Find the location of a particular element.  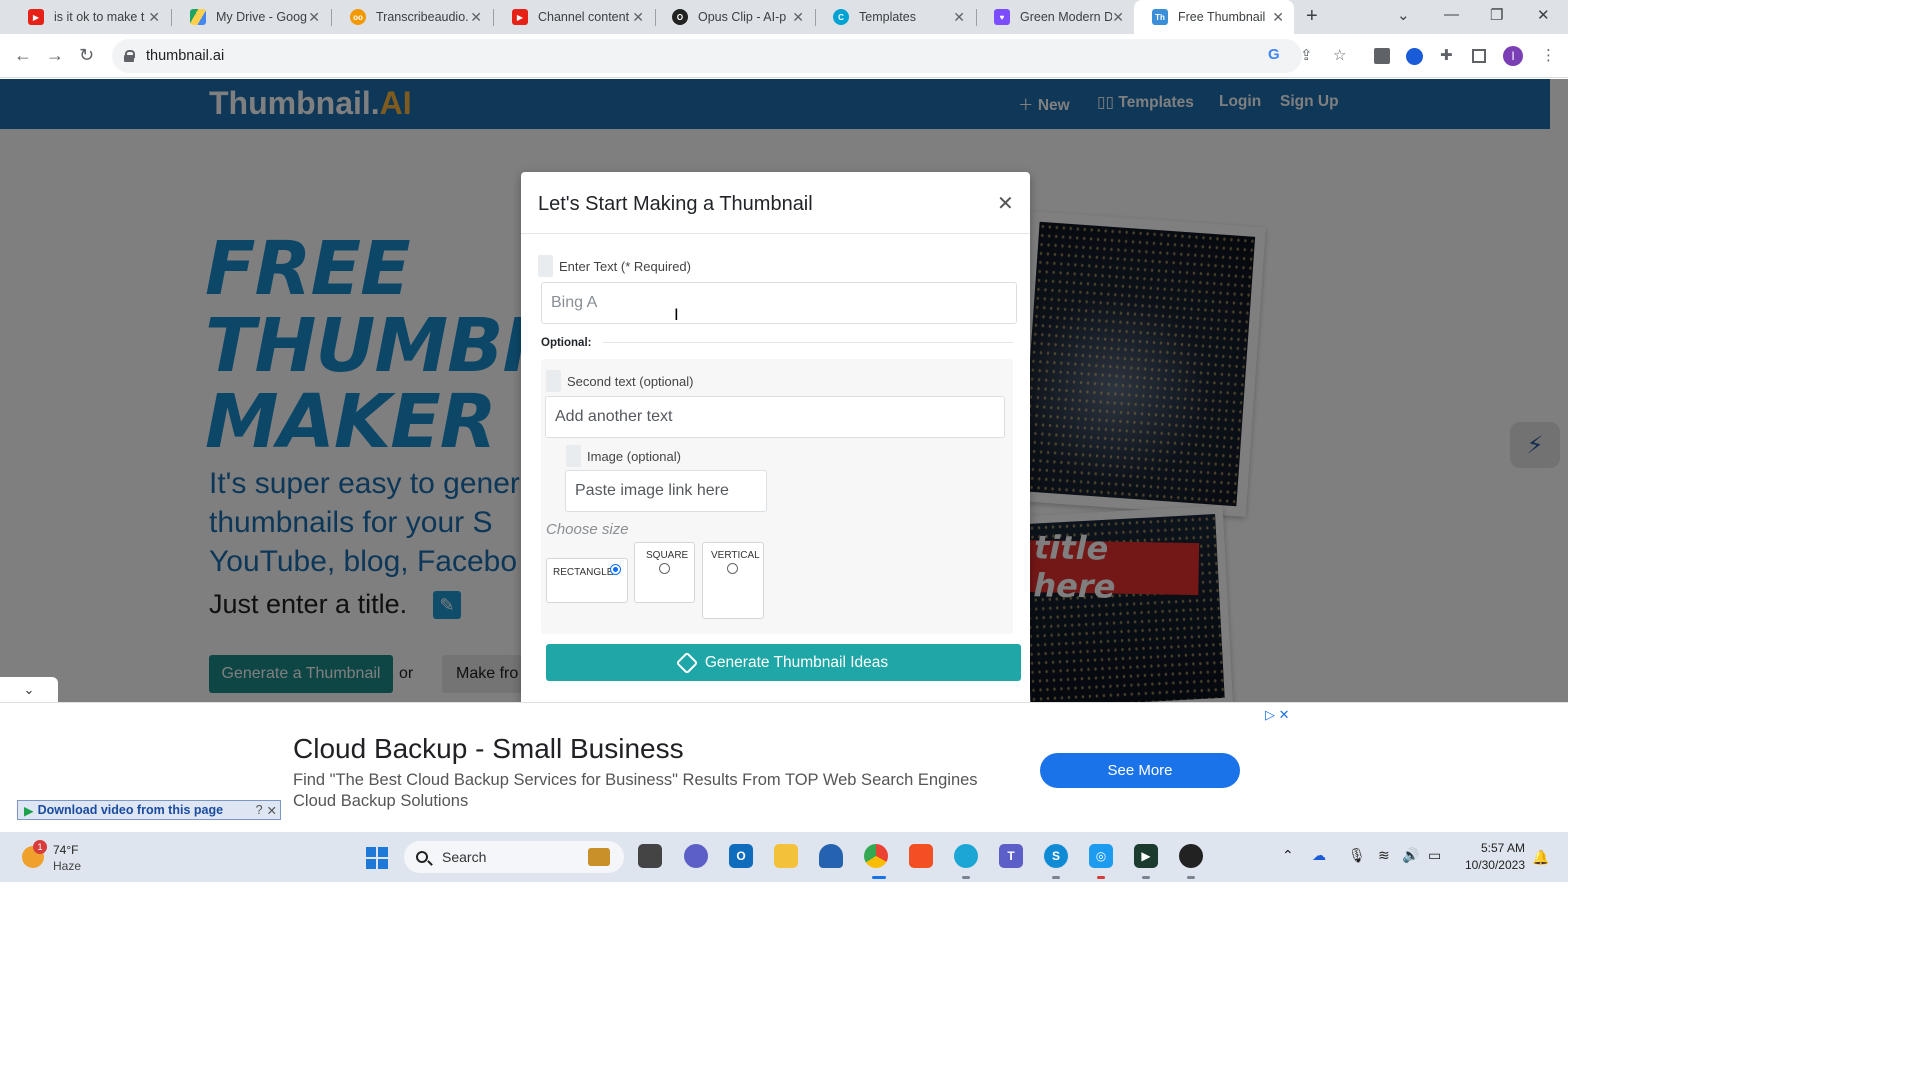

tab-title: Free Thumbnail is located at coordinates (1222, 17).